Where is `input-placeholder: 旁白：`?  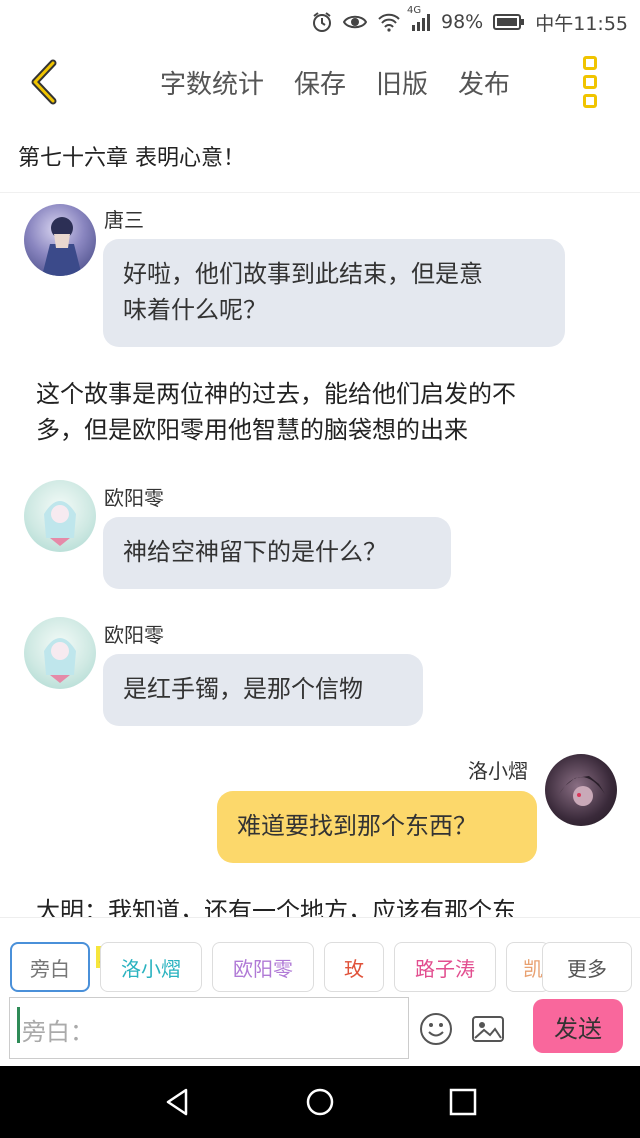
input-placeholder: 旁白： is located at coordinates (58, 1032).